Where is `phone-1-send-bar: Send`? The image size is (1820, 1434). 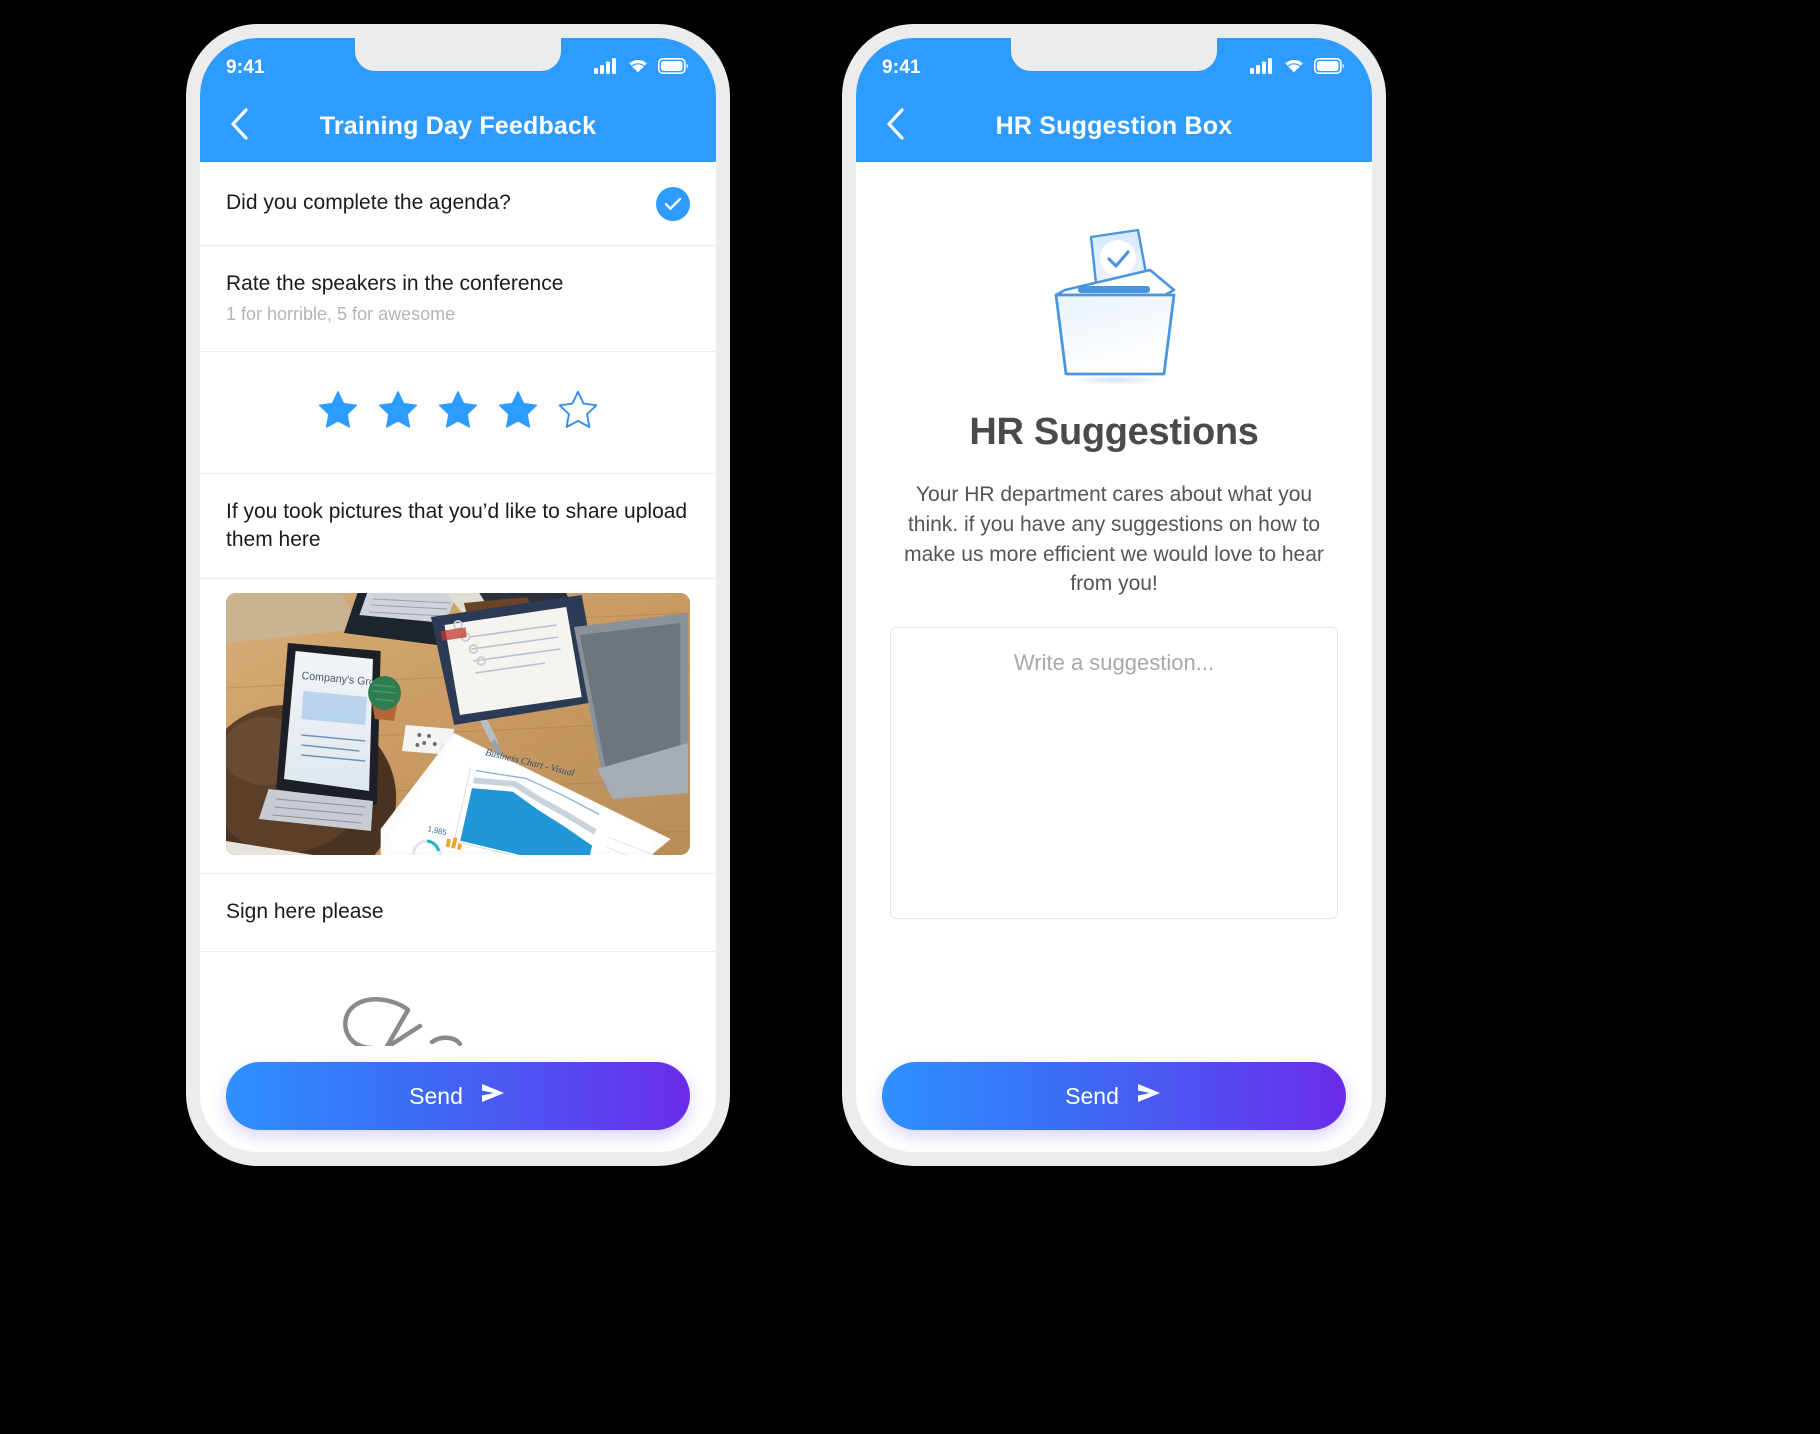 phone-1-send-bar: Send is located at coordinates (458, 1099).